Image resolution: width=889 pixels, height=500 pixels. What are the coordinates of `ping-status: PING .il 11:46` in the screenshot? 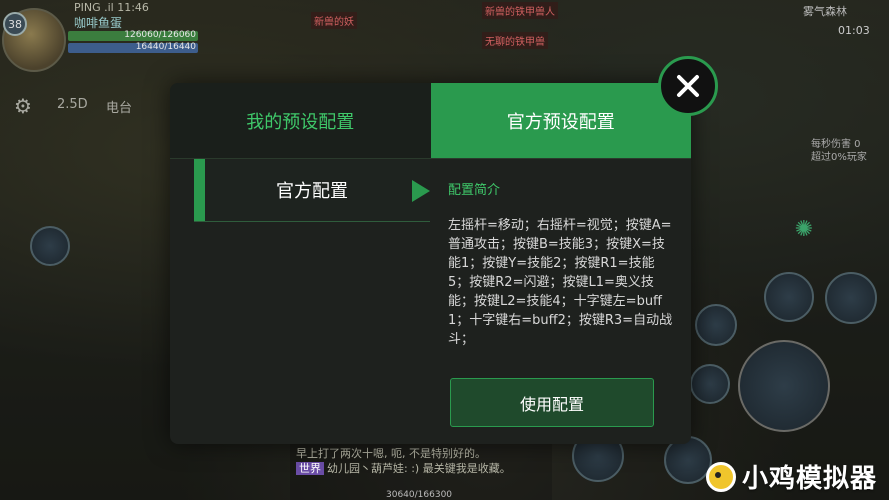 It's located at (111, 7).